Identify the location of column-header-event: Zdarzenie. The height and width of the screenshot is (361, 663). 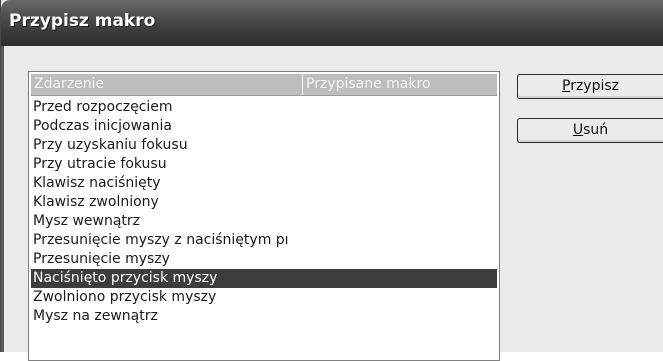
(167, 84).